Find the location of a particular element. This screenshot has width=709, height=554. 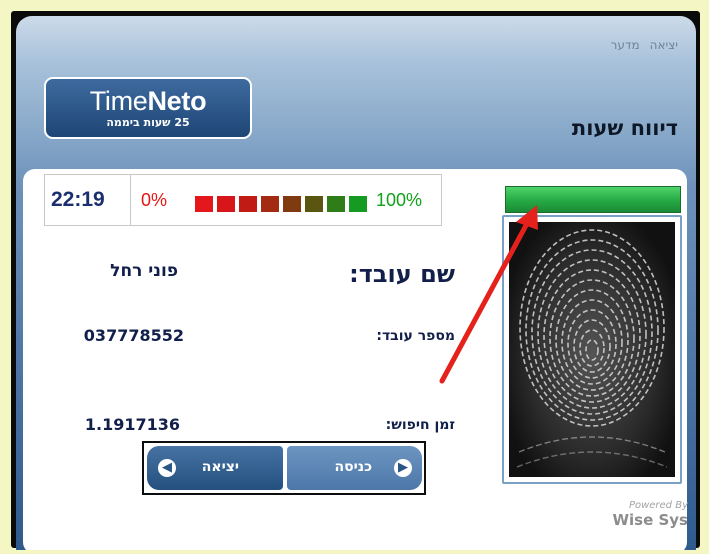

fingerprint-scanner is located at coordinates (592, 349).